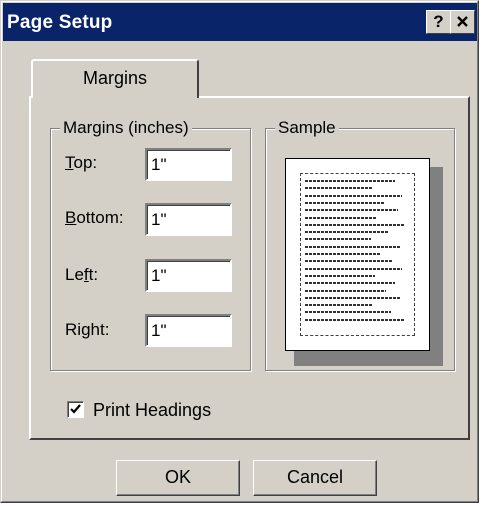 The height and width of the screenshot is (506, 482). Describe the element at coordinates (87, 329) in the screenshot. I see `right-label: Right:` at that location.